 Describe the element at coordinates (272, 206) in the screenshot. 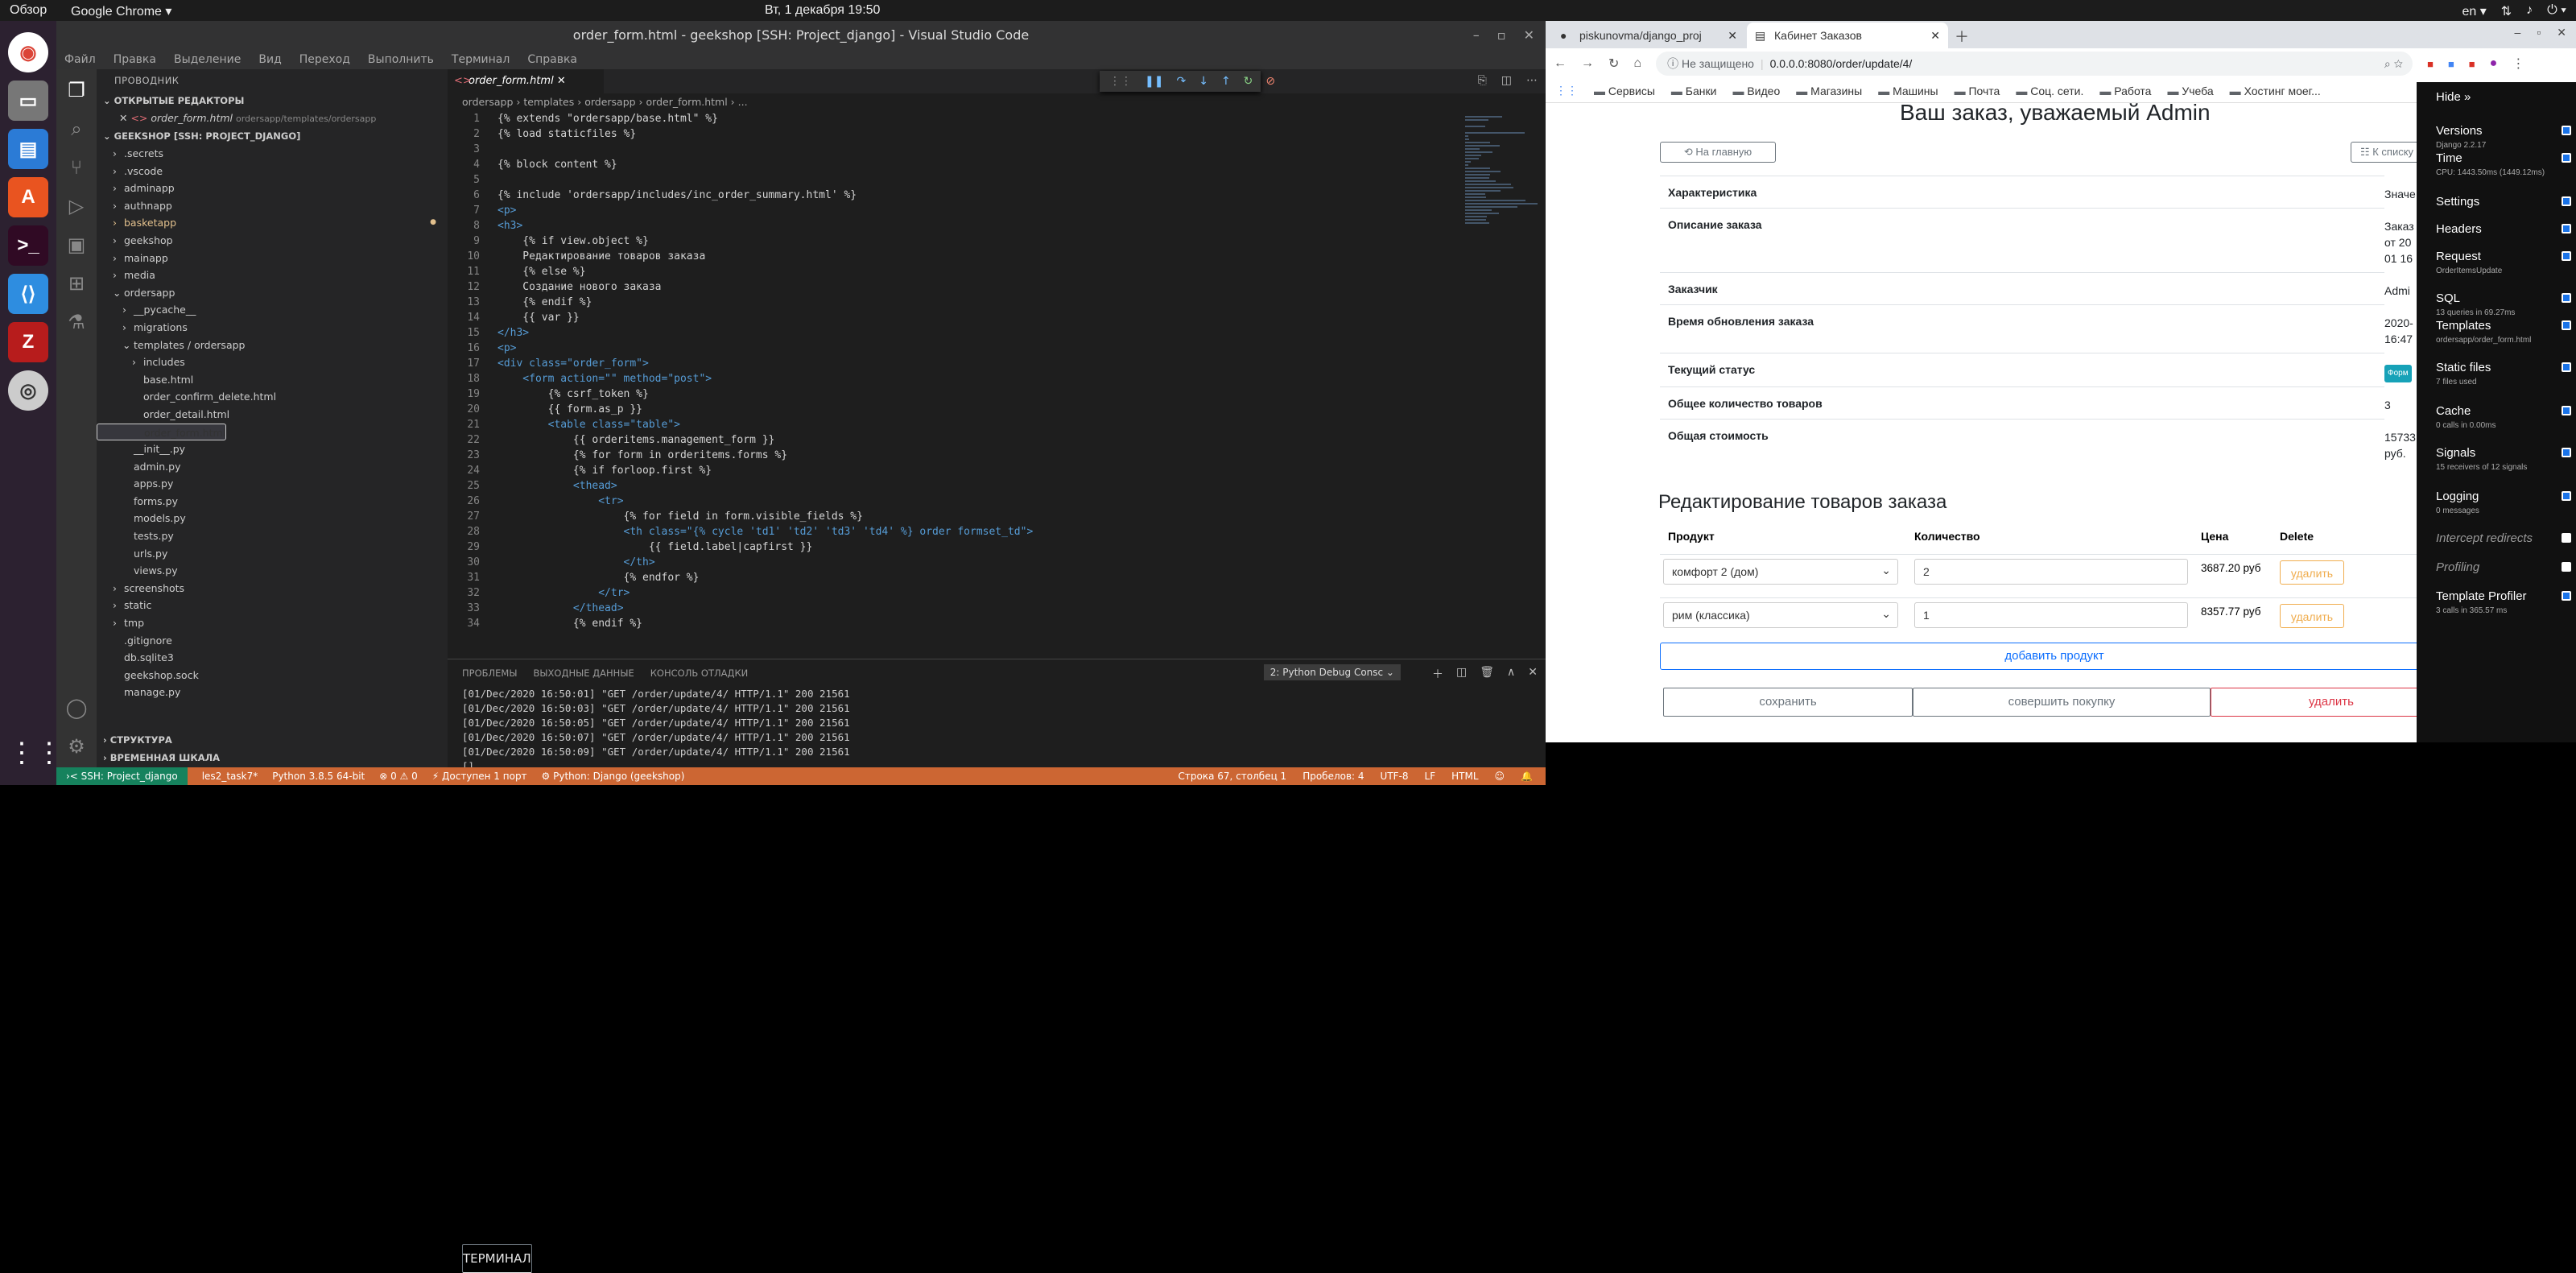

I see `folder-item: › authnapp` at that location.